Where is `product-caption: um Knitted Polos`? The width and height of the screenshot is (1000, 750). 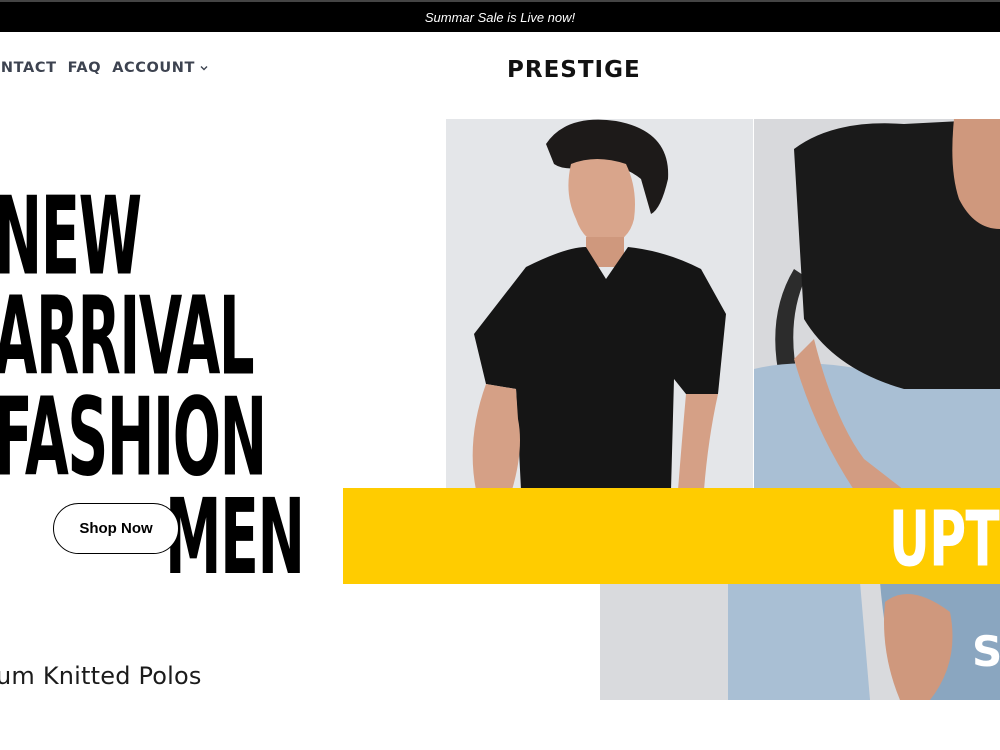 product-caption: um Knitted Polos is located at coordinates (101, 676).